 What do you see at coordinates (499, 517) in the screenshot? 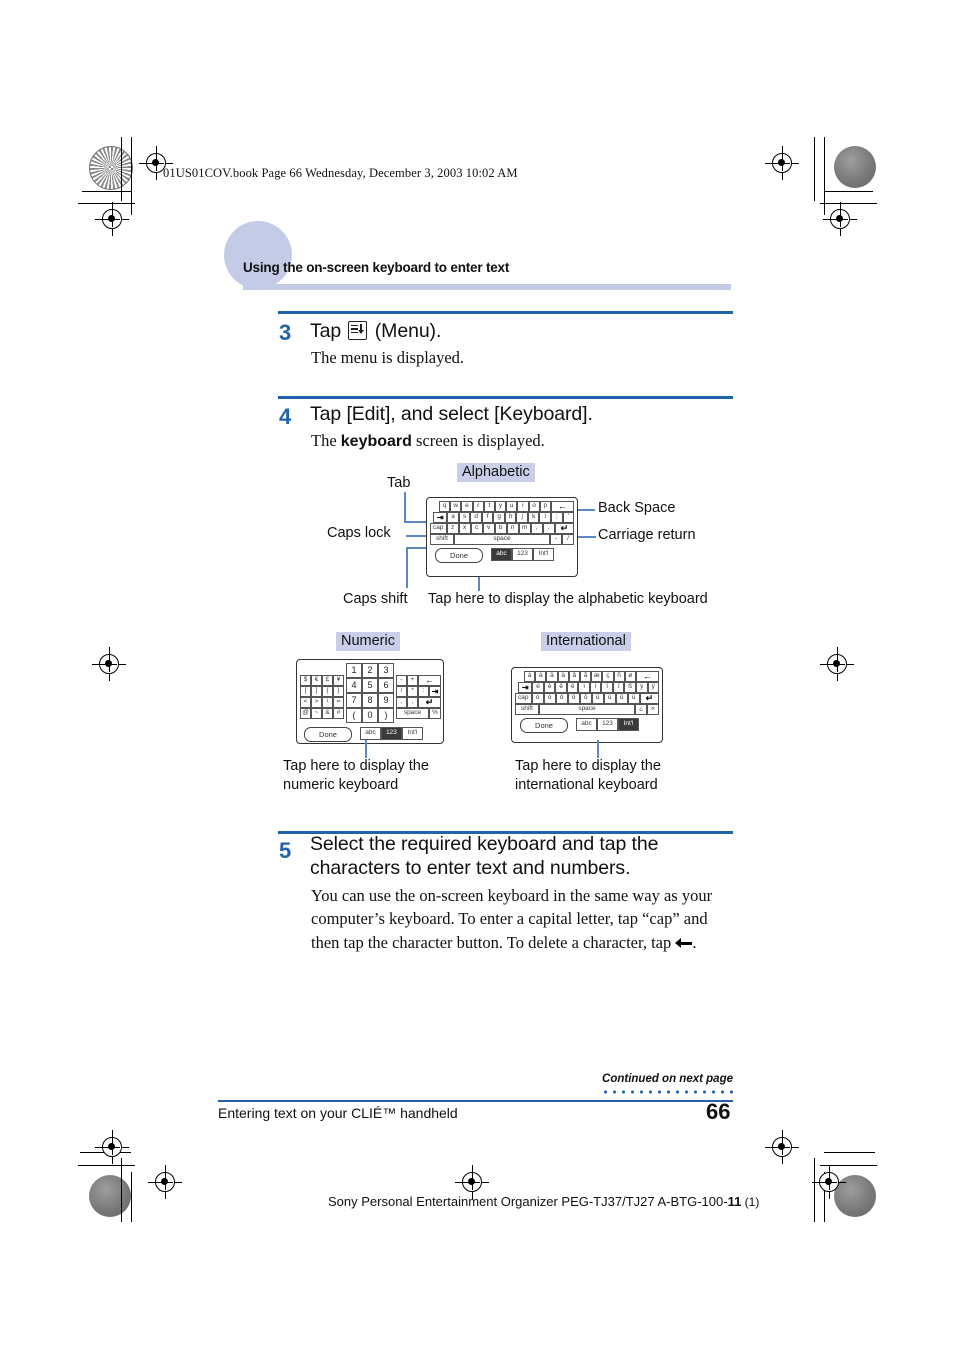
I see `key-g: g` at bounding box center [499, 517].